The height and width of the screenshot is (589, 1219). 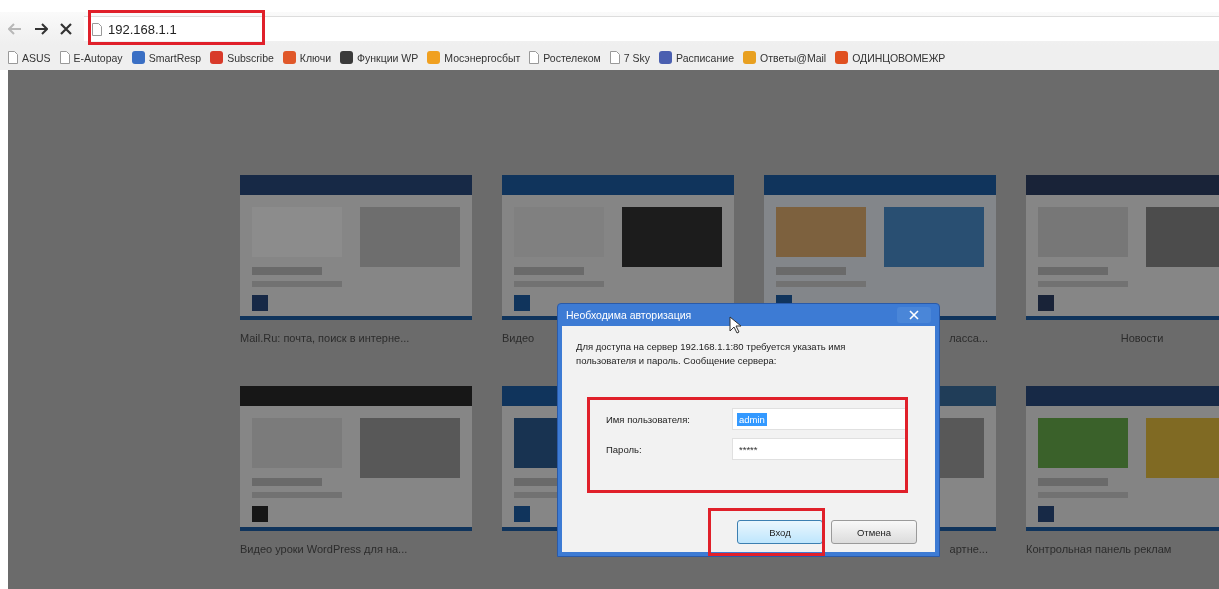 What do you see at coordinates (630, 57) in the screenshot?
I see `bookmark: 7 Sky` at bounding box center [630, 57].